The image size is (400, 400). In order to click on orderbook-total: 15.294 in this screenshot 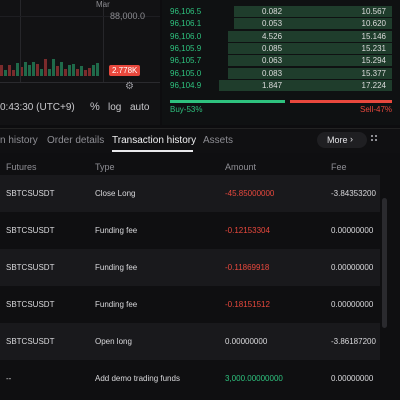, I will do `click(373, 61)`.